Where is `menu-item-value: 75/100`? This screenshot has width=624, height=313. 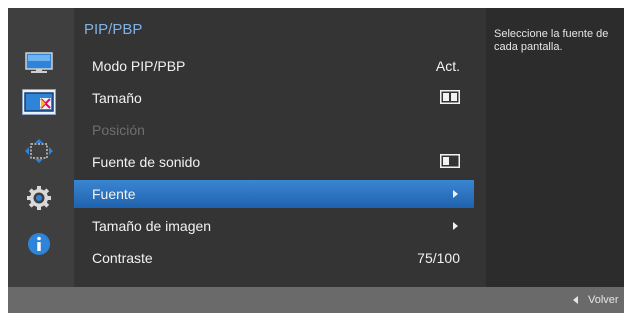 menu-item-value: 75/100 is located at coordinates (438, 258).